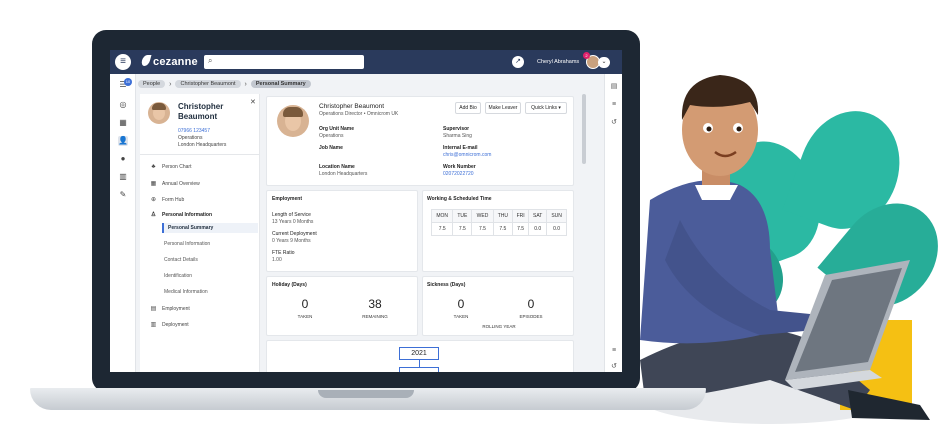 The width and height of the screenshot is (945, 445). I want to click on nav-label: Form Hub, so click(173, 199).